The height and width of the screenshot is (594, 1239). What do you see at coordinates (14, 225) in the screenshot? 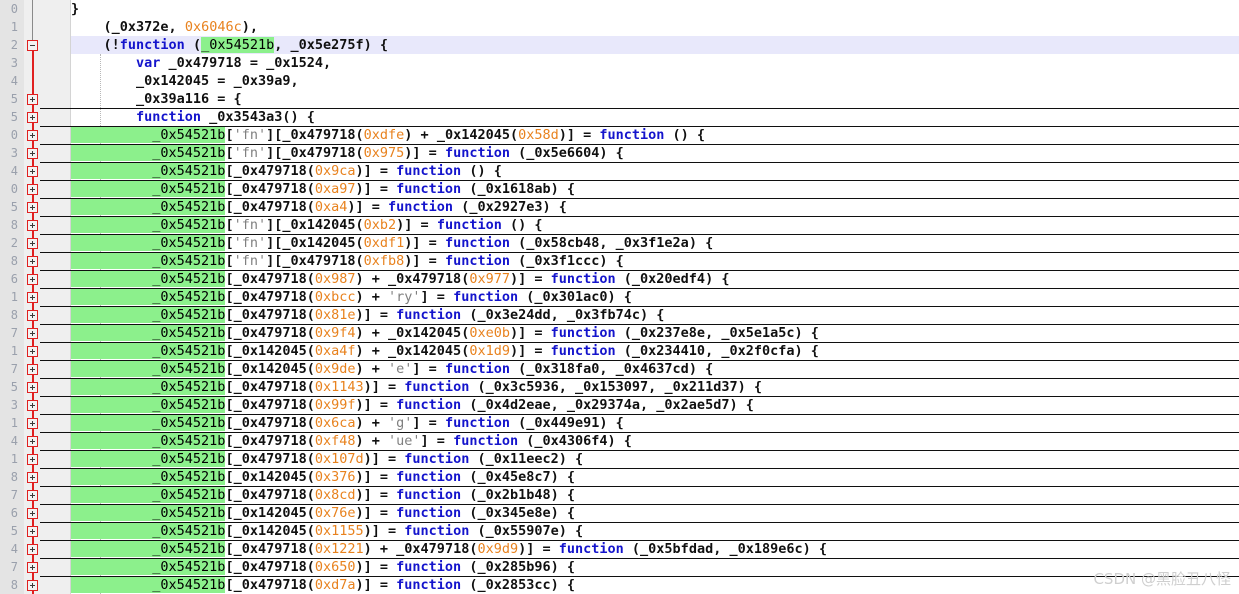
I see `line-number: 8` at bounding box center [14, 225].